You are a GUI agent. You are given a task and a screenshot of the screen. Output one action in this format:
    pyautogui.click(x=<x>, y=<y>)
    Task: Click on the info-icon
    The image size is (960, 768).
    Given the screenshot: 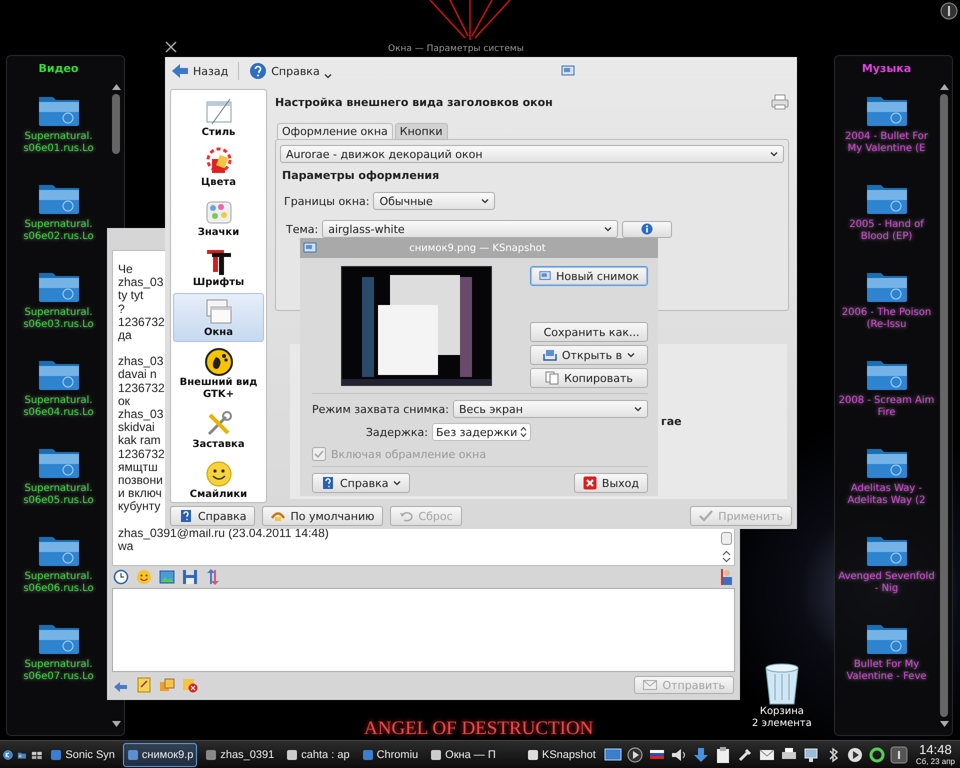 What is the action you would take?
    pyautogui.click(x=647, y=229)
    